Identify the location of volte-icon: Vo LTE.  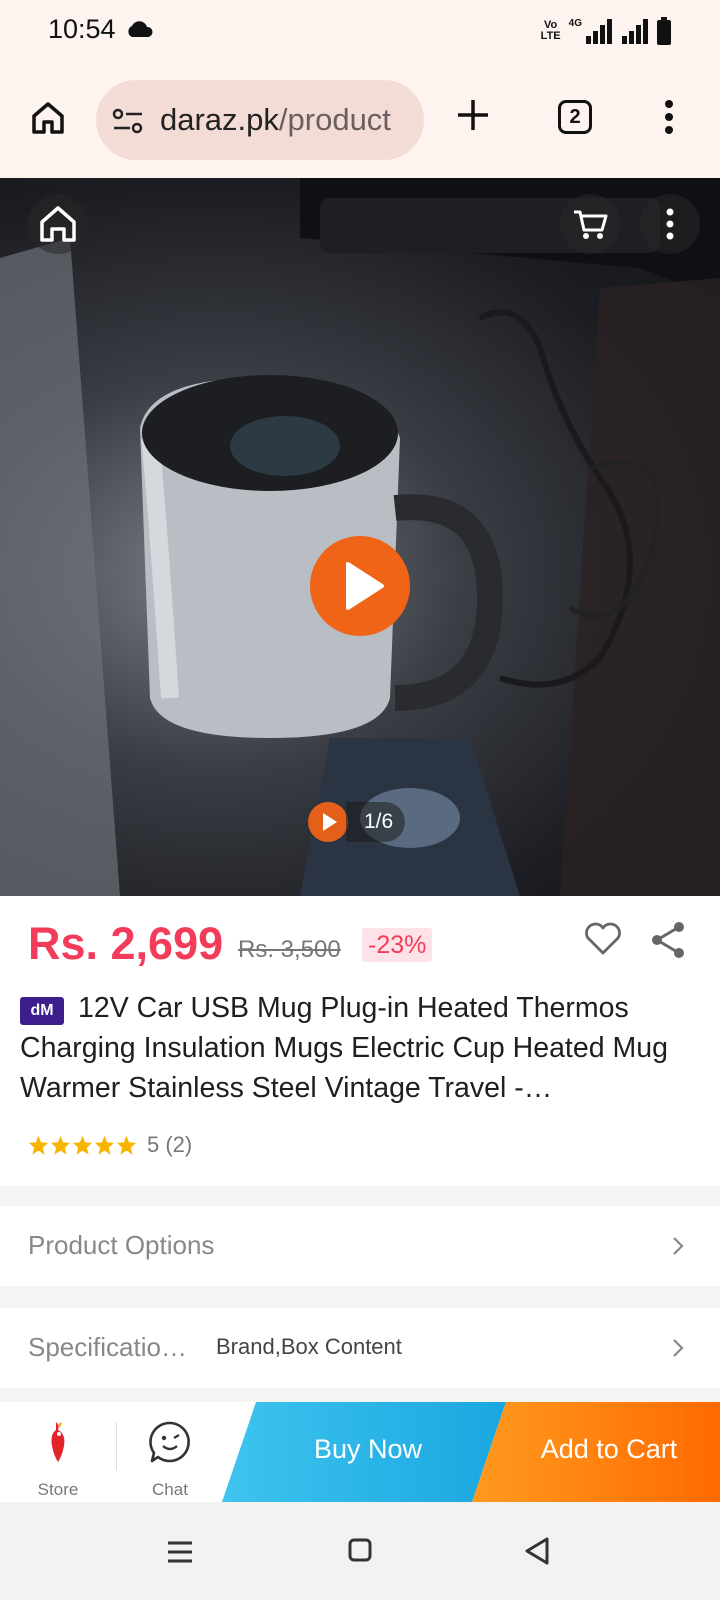
(550, 30).